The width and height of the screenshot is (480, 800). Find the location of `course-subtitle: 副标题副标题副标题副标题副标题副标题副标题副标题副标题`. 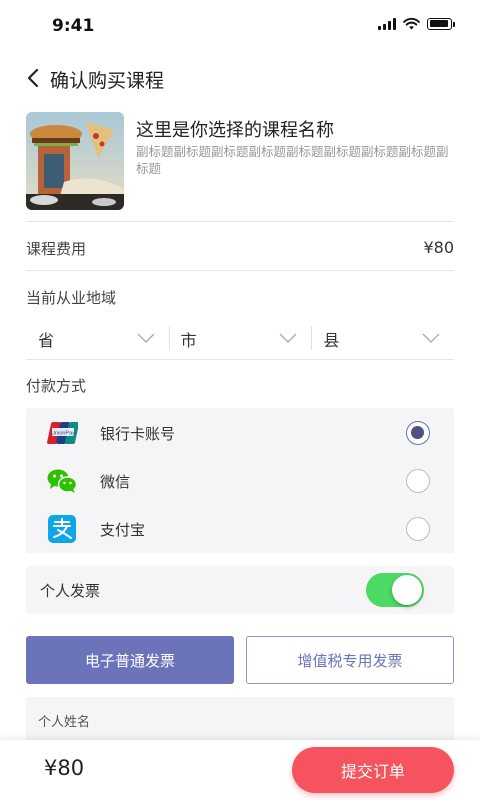

course-subtitle: 副标题副标题副标题副标题副标题副标题副标题副标题副标题 is located at coordinates (292, 160).